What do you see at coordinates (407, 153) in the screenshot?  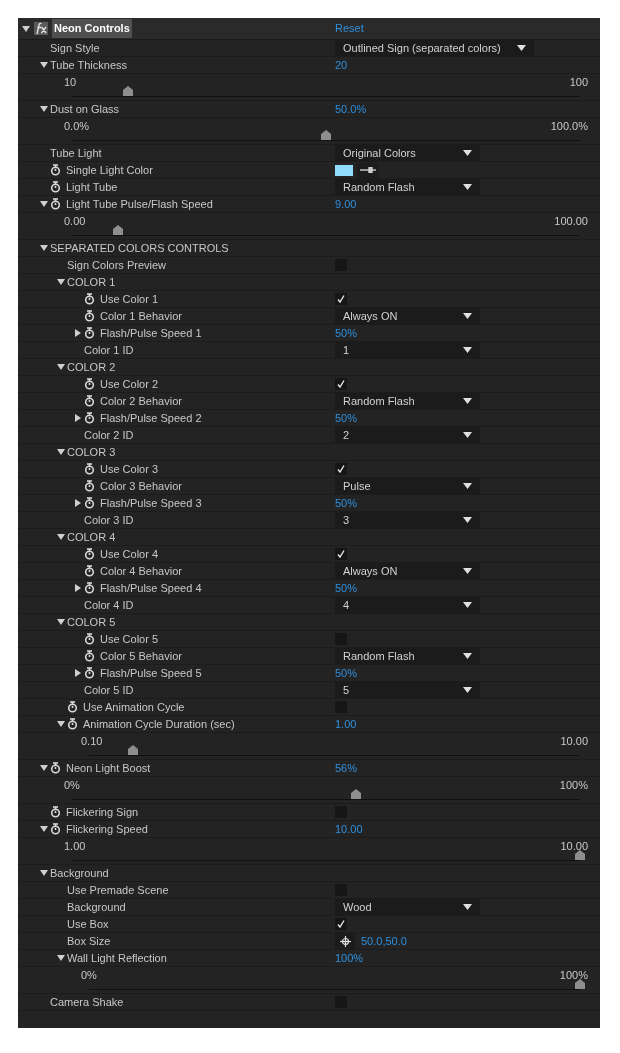 I see `dropdown: Original Colors` at bounding box center [407, 153].